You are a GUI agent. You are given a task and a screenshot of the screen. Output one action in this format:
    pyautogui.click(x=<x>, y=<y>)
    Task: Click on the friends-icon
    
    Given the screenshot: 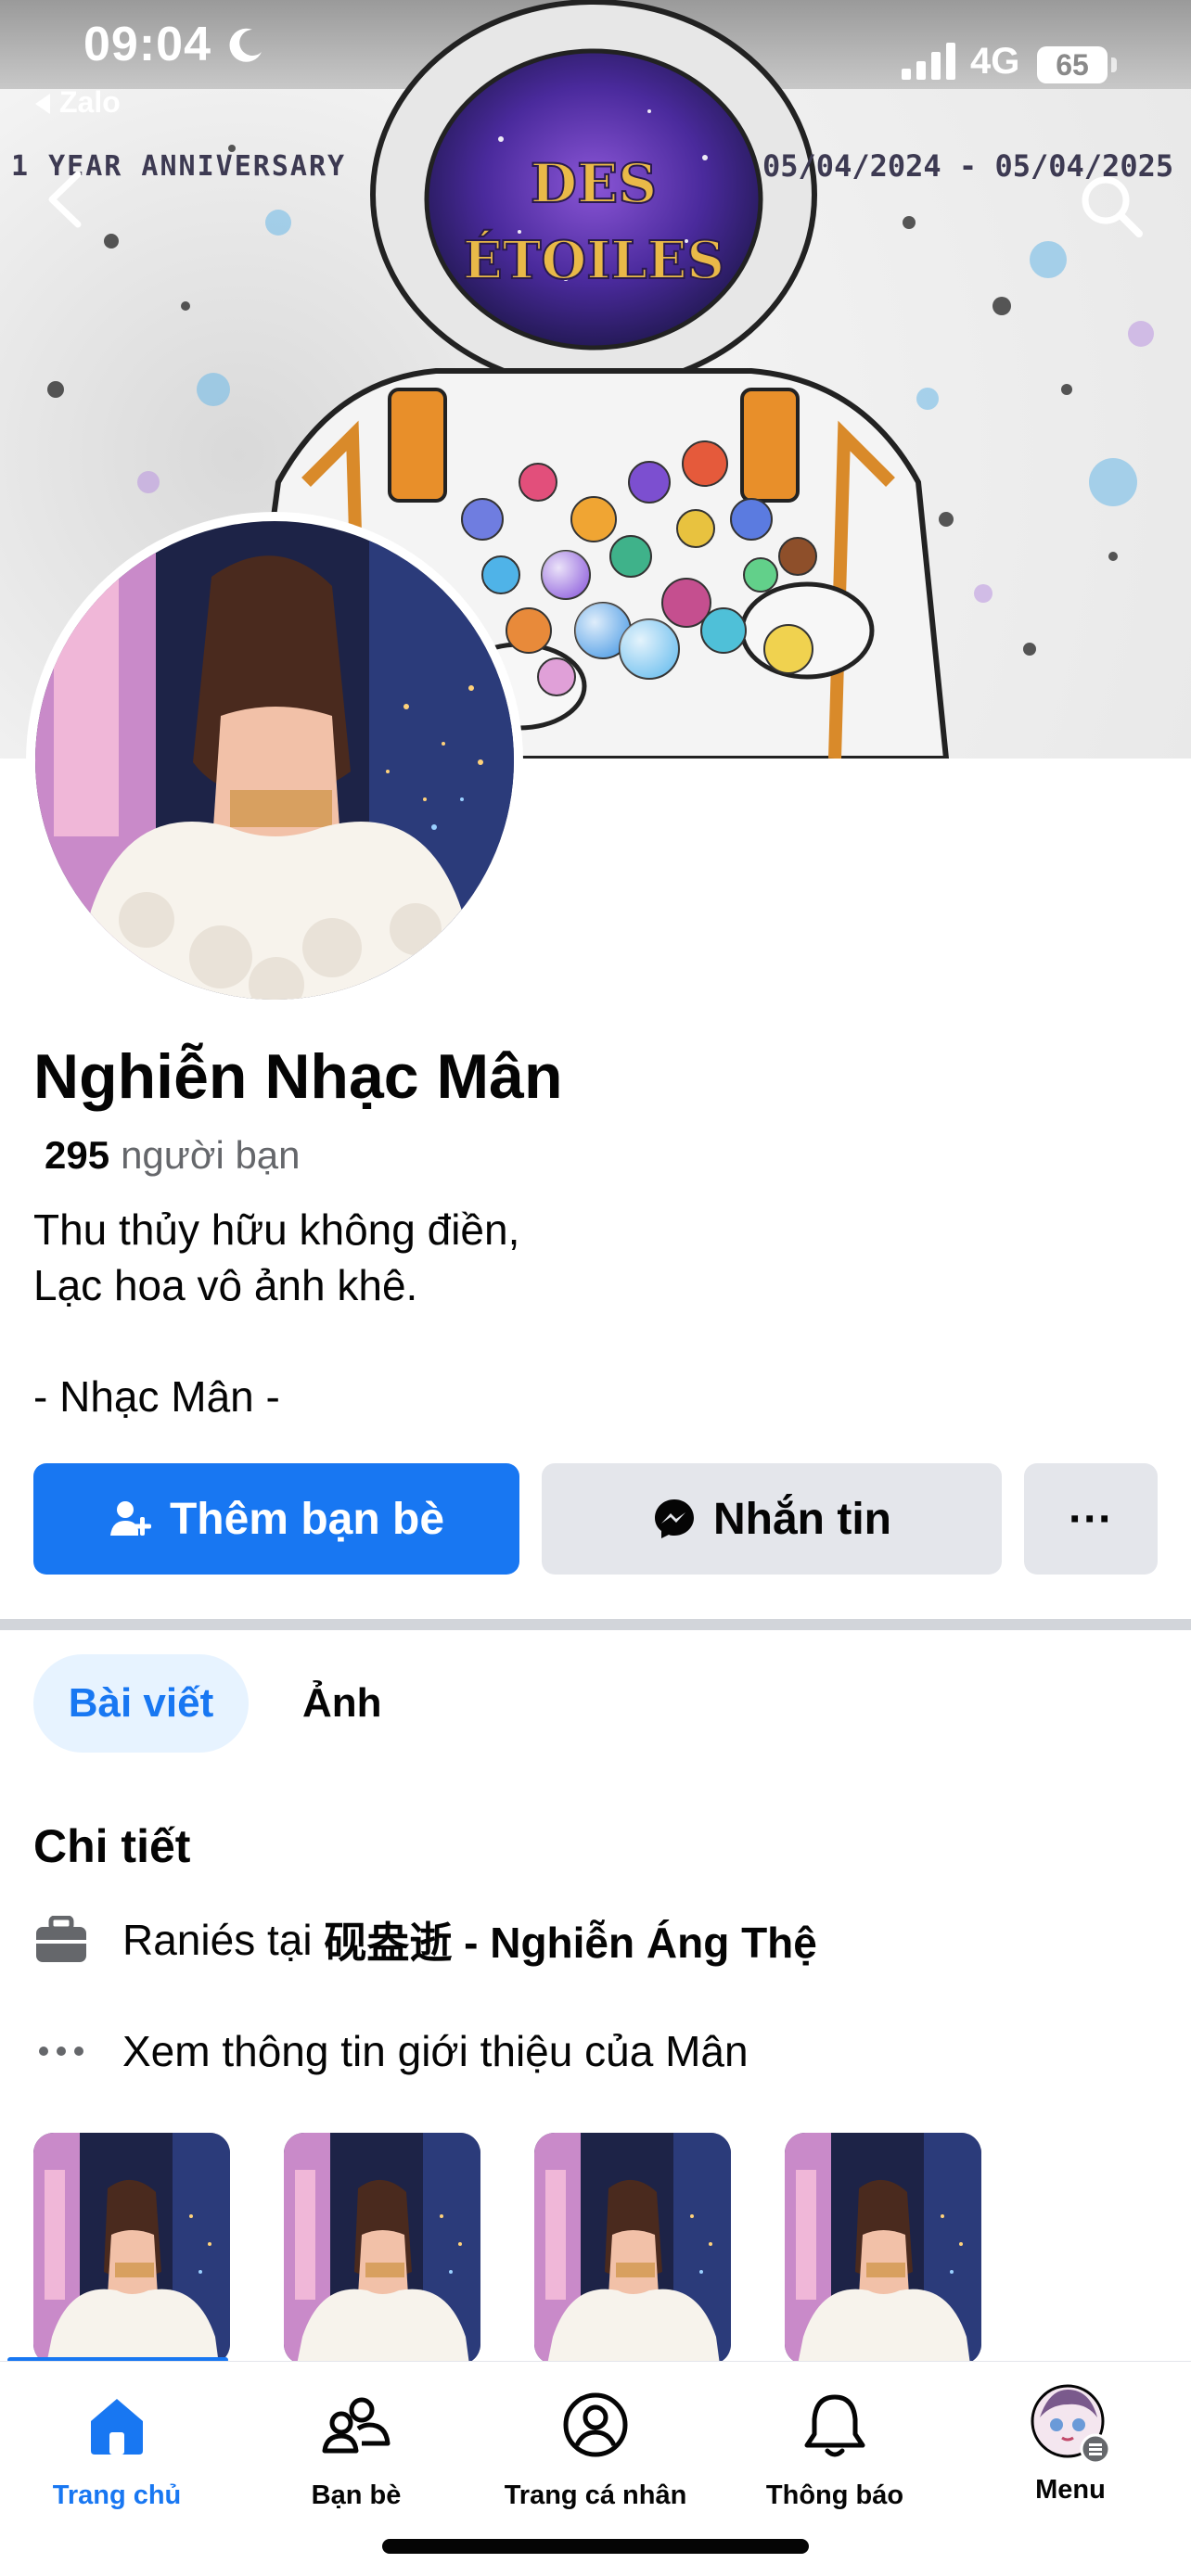 What is the action you would take?
    pyautogui.click(x=356, y=2425)
    